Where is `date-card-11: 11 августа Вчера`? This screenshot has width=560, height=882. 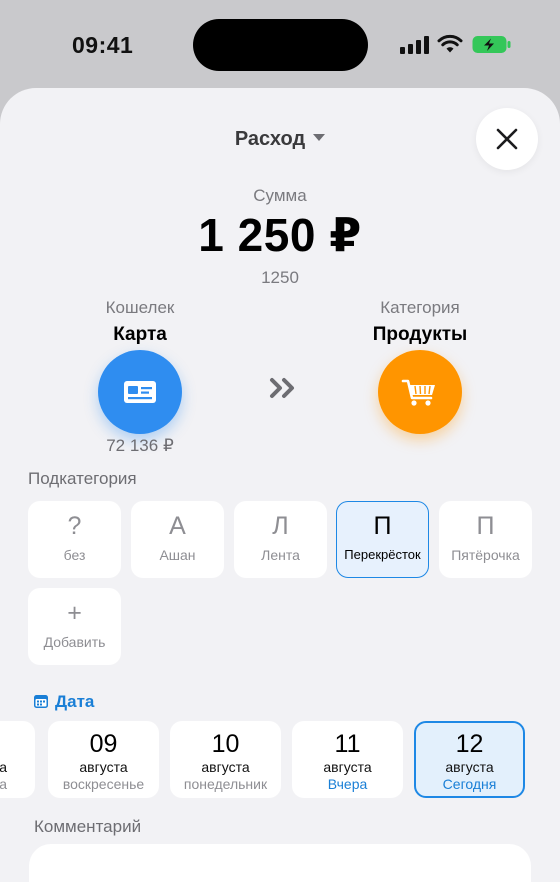
date-card-11: 11 августа Вчера is located at coordinates (347, 759).